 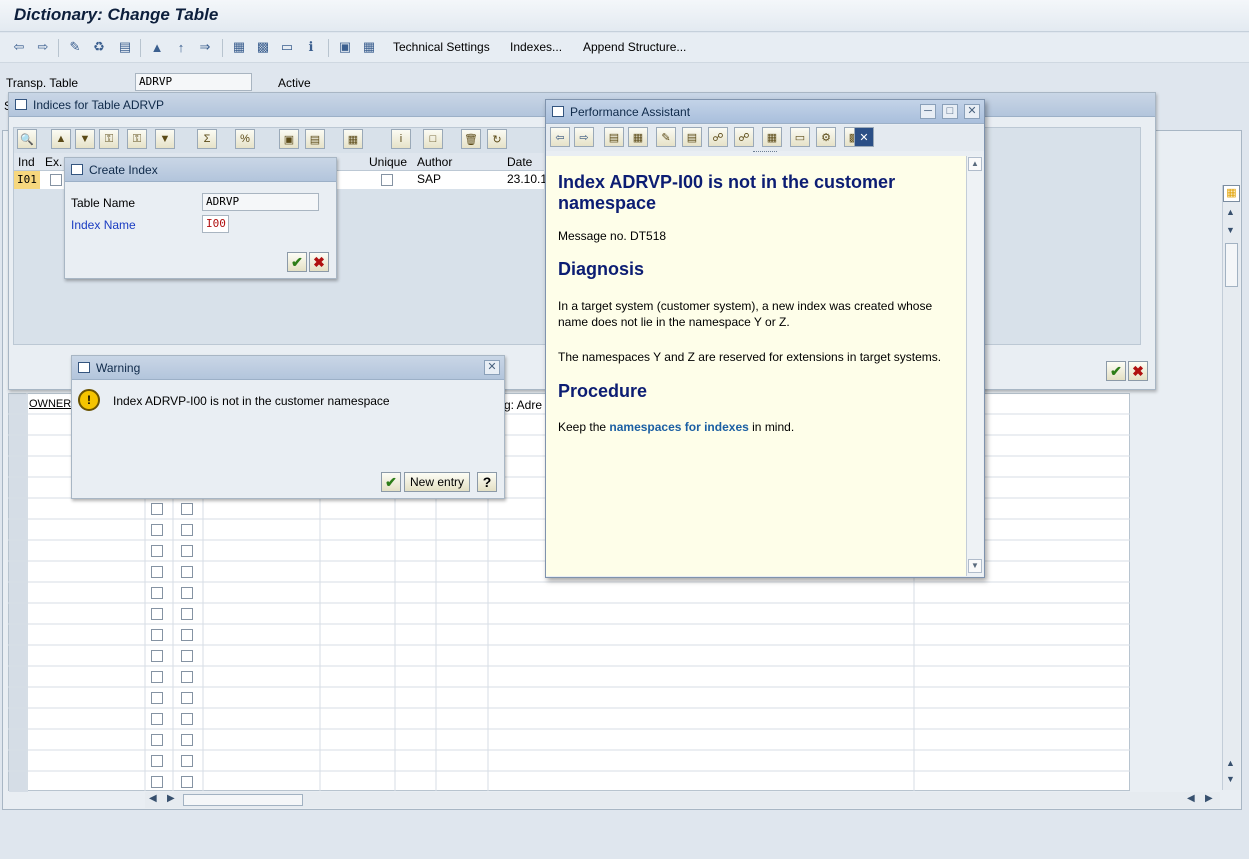 I want to click on pa-notes-icon: ▤, so click(x=692, y=137).